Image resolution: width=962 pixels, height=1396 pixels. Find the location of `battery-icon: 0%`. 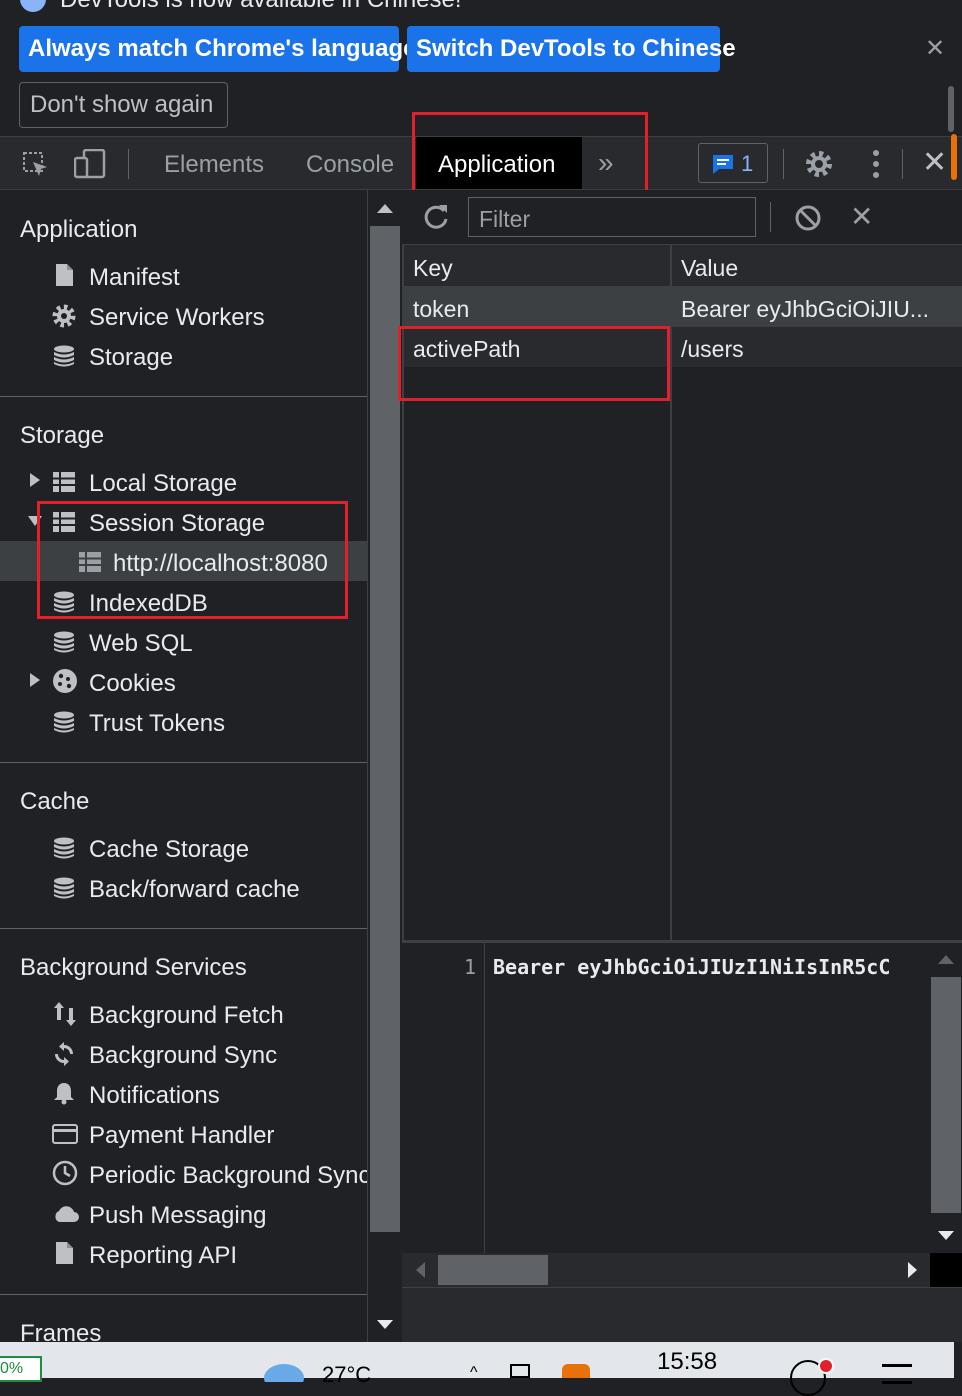

battery-icon: 0% is located at coordinates (21, 1369).